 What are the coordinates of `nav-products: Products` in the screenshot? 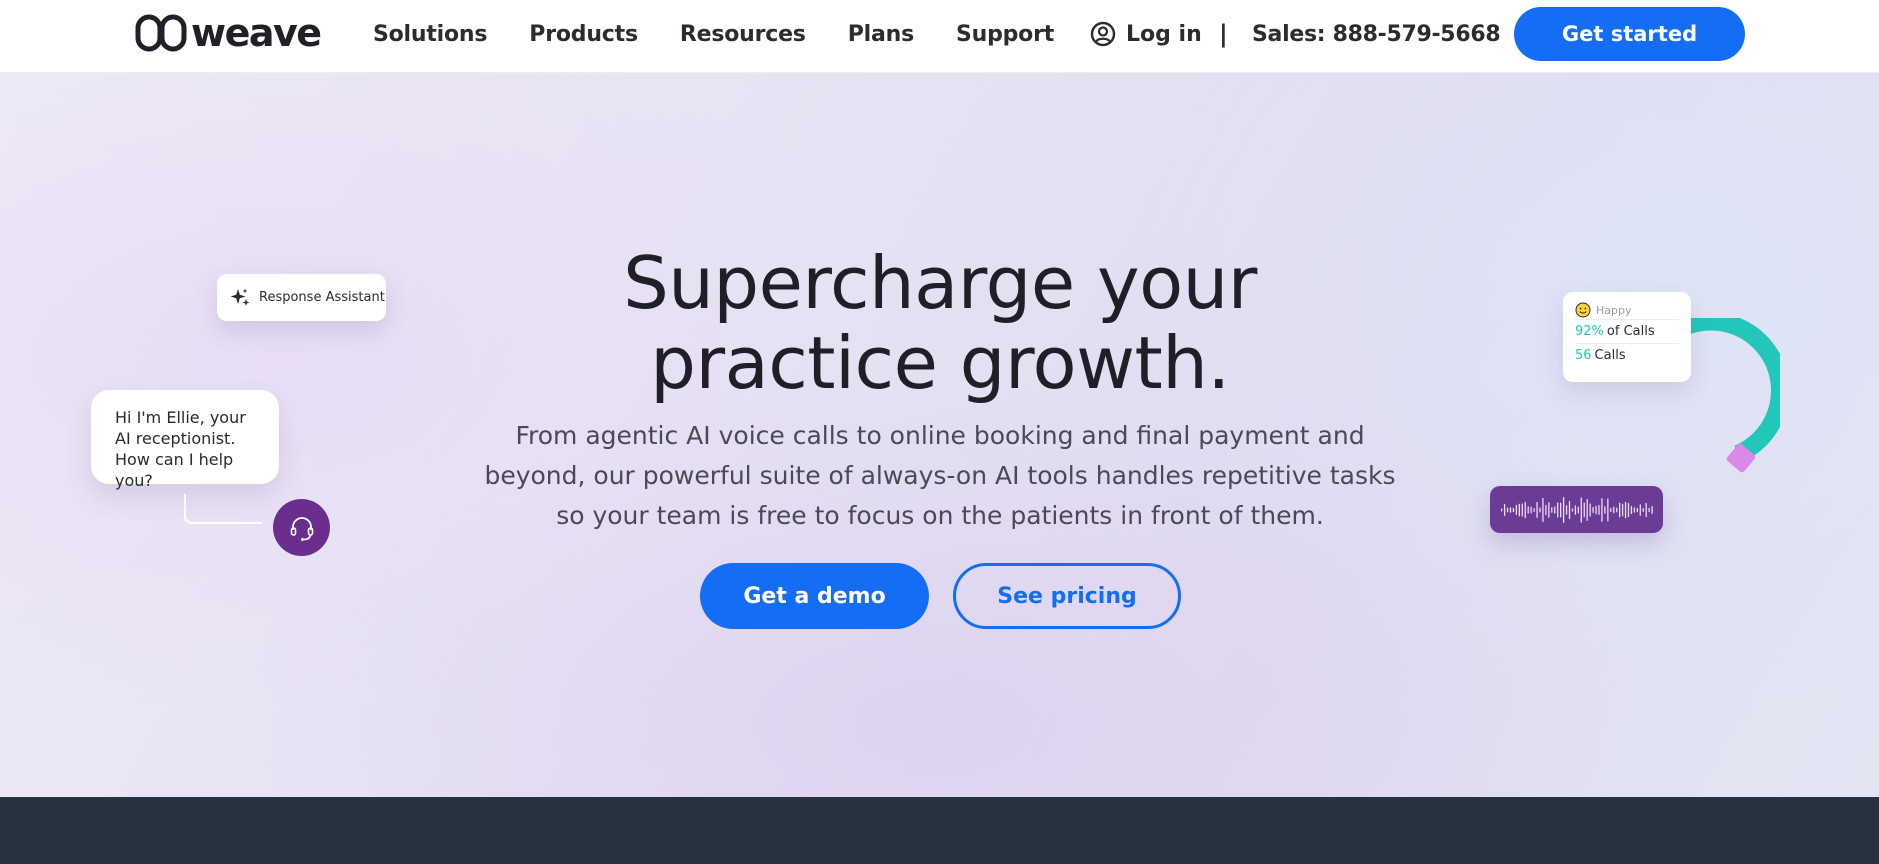 It's located at (583, 34).